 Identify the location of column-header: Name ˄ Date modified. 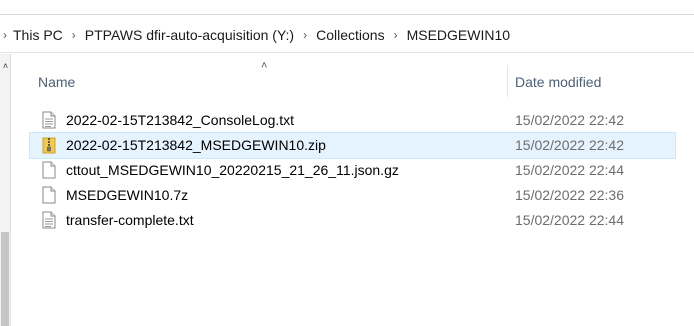
(362, 81).